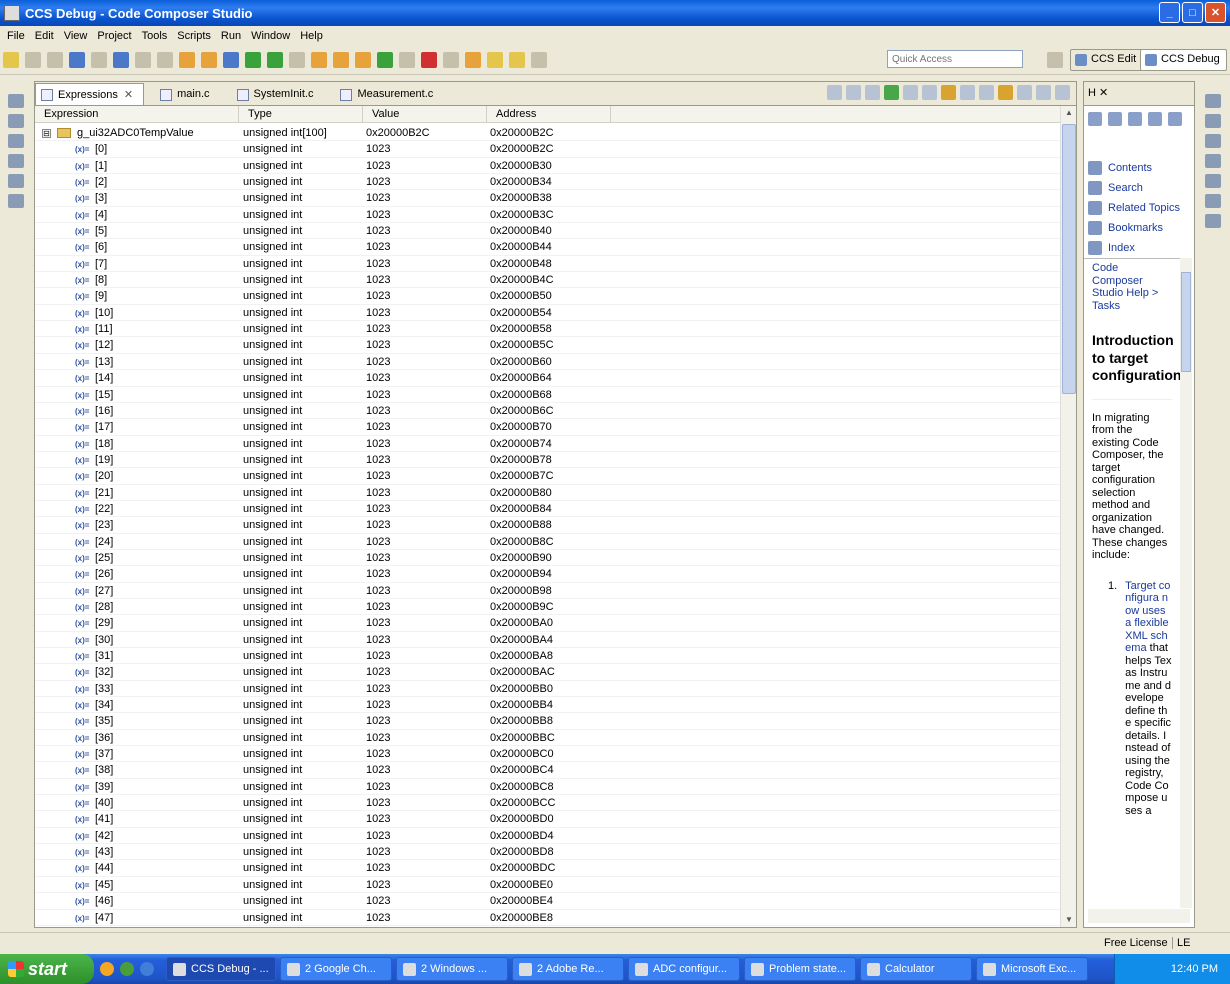 Image resolution: width=1230 pixels, height=984 pixels. Describe the element at coordinates (1135, 119) in the screenshot. I see `print-icon` at that location.